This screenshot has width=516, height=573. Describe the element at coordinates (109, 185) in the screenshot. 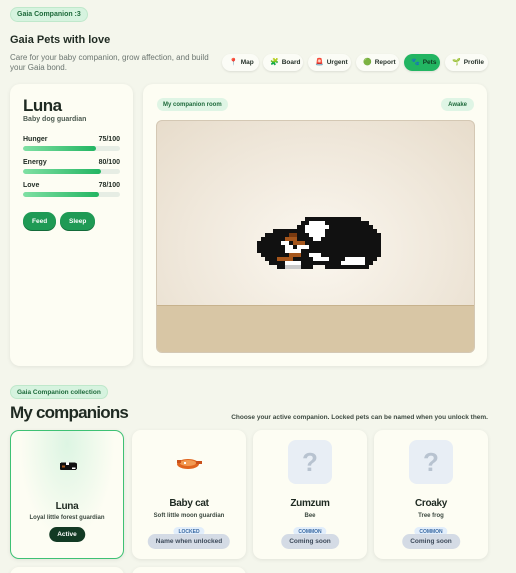

I see `stat-value: 78/100` at that location.